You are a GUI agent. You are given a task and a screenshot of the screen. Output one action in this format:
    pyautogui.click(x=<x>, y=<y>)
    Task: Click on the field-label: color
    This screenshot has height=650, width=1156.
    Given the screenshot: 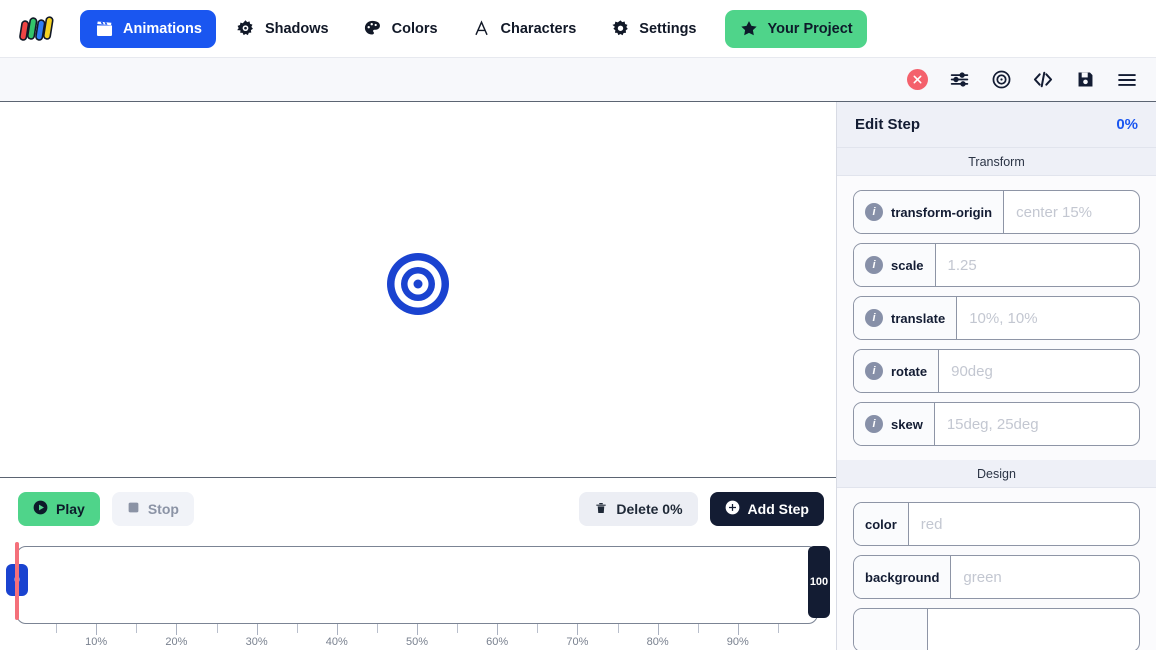 What is the action you would take?
    pyautogui.click(x=881, y=524)
    